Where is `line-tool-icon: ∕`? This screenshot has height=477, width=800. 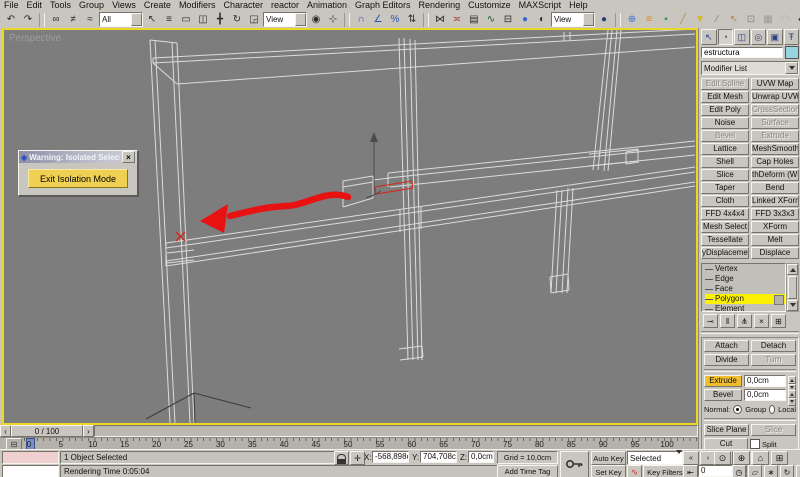 line-tool-icon: ∕ is located at coordinates (717, 19).